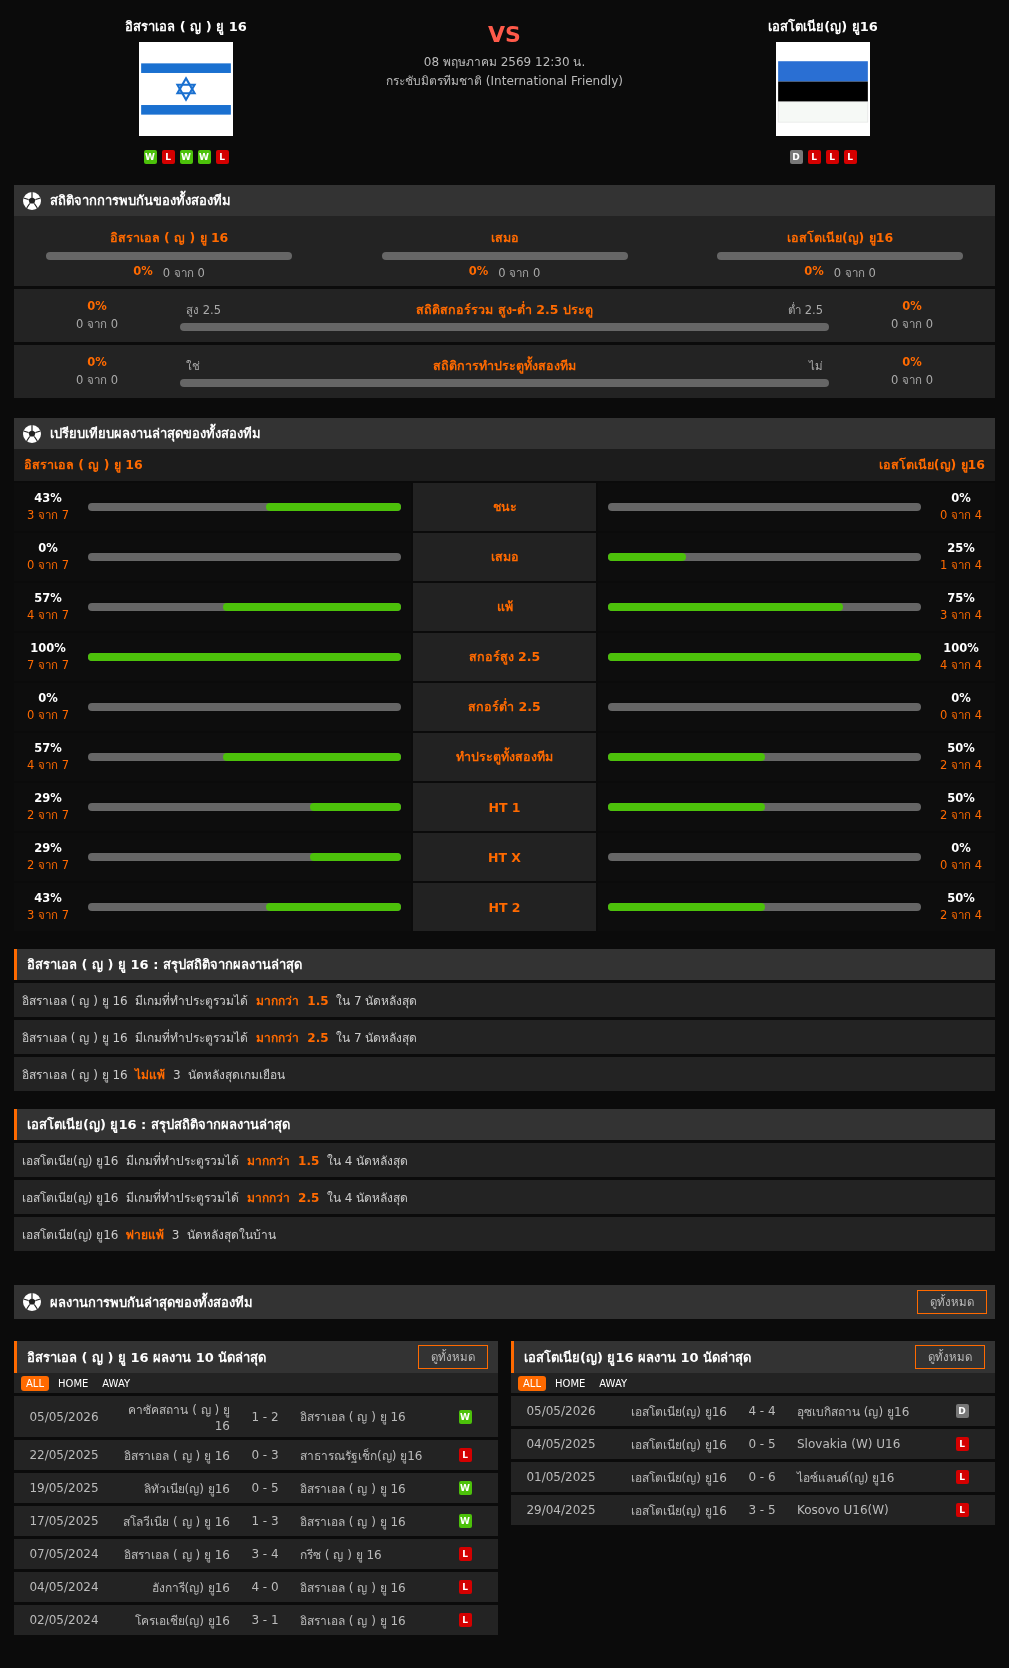  What do you see at coordinates (64, 1587) in the screenshot?
I see `match-date: 04/05/2024` at bounding box center [64, 1587].